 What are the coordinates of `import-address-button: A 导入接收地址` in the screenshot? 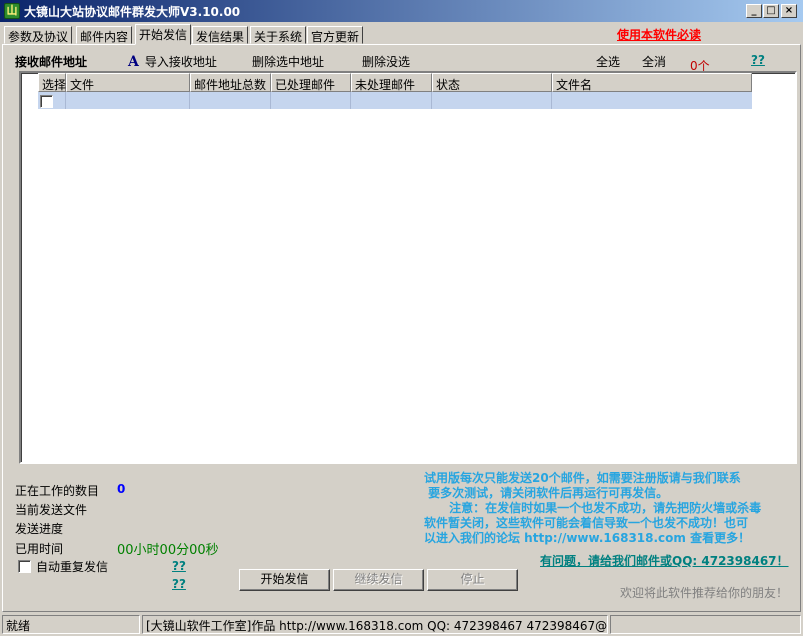 It's located at (172, 61).